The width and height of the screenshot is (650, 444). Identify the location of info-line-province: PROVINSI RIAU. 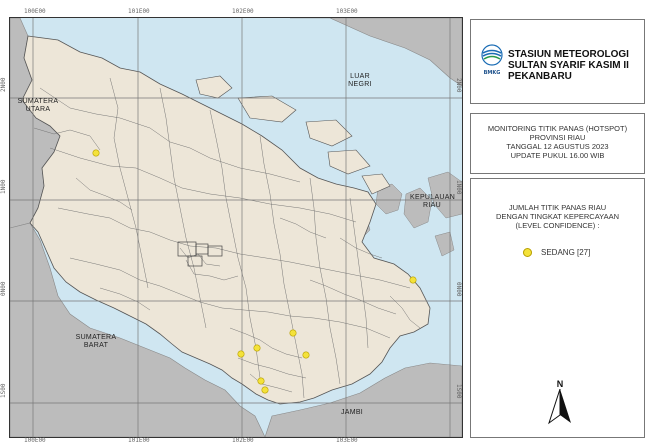
(557, 137).